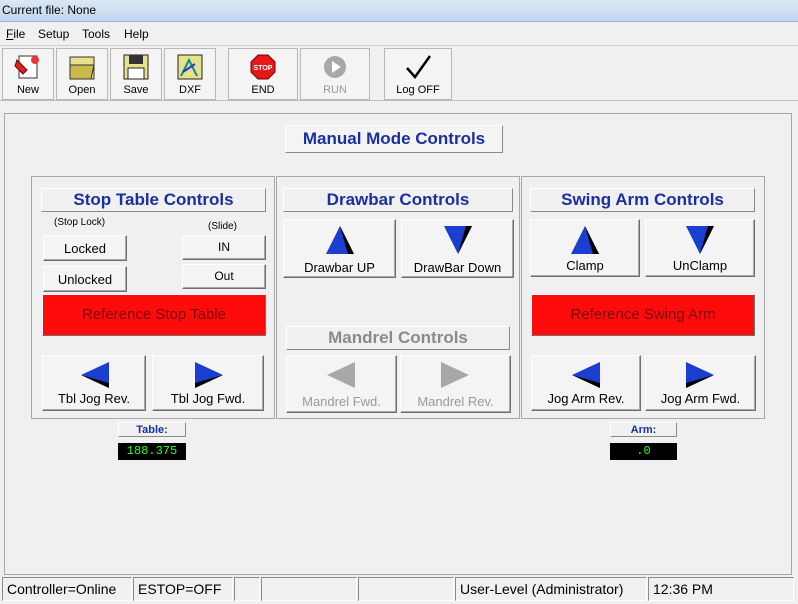  What do you see at coordinates (153, 200) in the screenshot?
I see `stop-table-header: Stop Table Controls` at bounding box center [153, 200].